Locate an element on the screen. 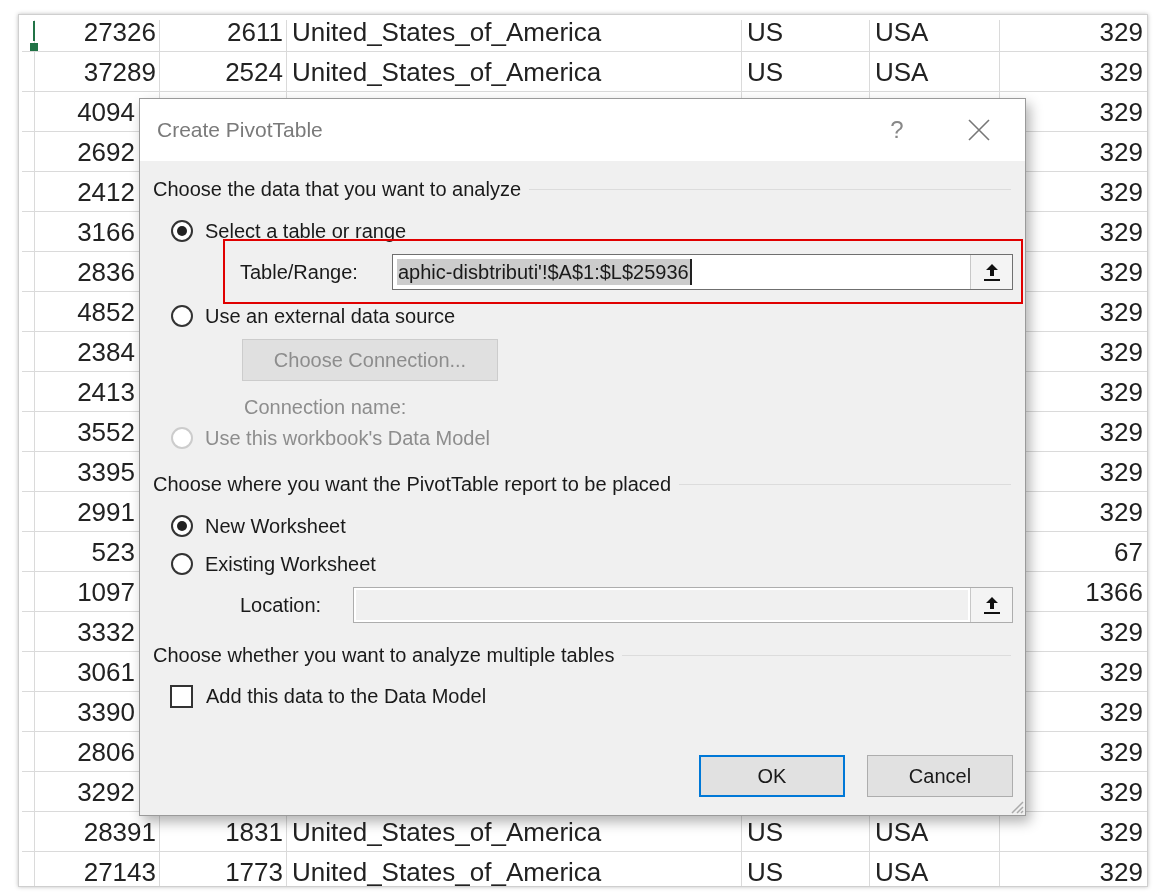  radio-option: New Worksheet is located at coordinates (591, 526).